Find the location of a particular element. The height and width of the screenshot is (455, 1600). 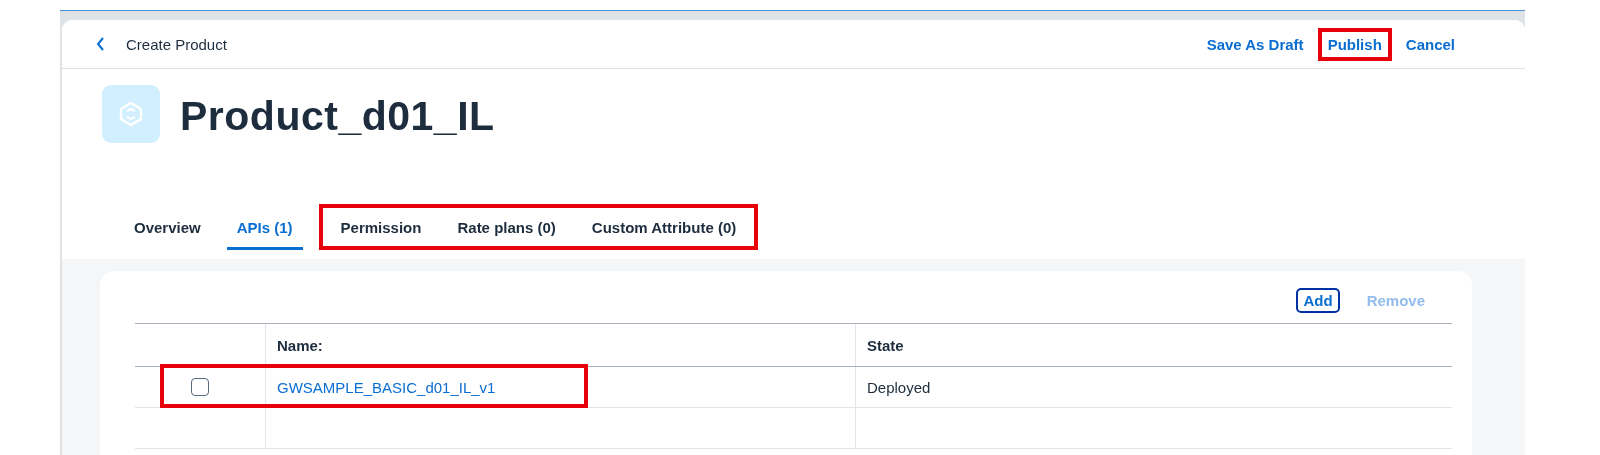

column-header: State is located at coordinates (885, 345).